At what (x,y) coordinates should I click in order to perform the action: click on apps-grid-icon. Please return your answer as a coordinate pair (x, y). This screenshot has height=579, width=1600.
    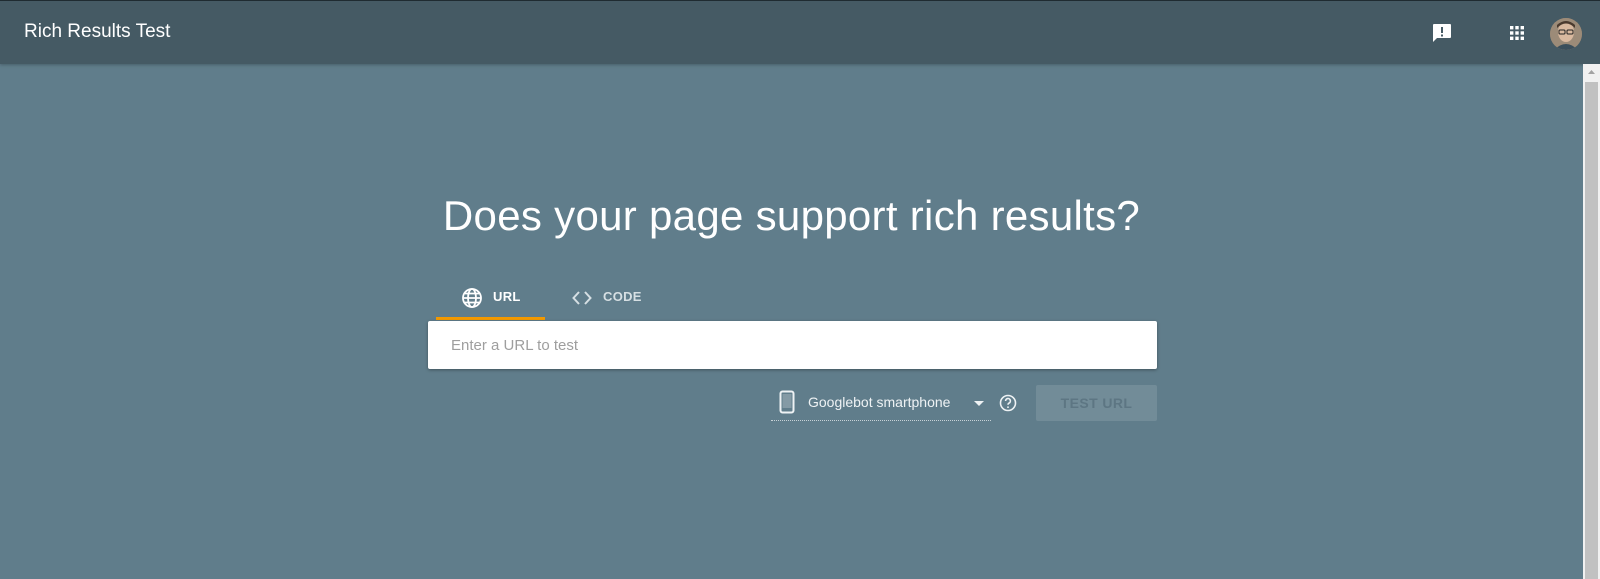
    Looking at the image, I should click on (1517, 33).